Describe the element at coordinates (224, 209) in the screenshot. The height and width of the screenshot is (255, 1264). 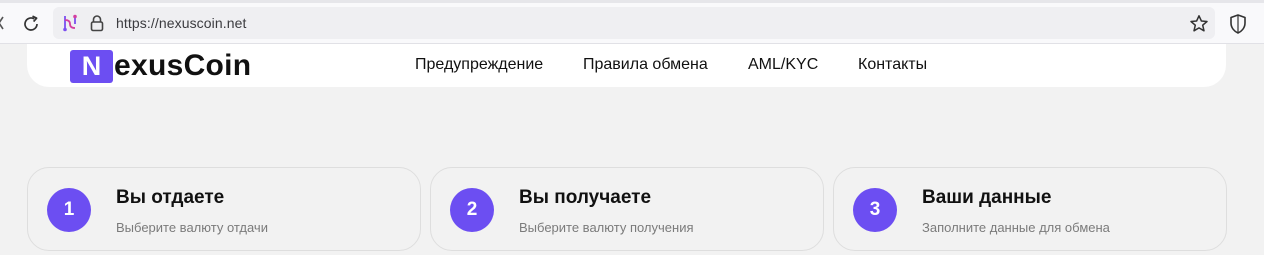
I see `step-card-give: 1 Вы отдаете Выберите валюту отдачи` at that location.